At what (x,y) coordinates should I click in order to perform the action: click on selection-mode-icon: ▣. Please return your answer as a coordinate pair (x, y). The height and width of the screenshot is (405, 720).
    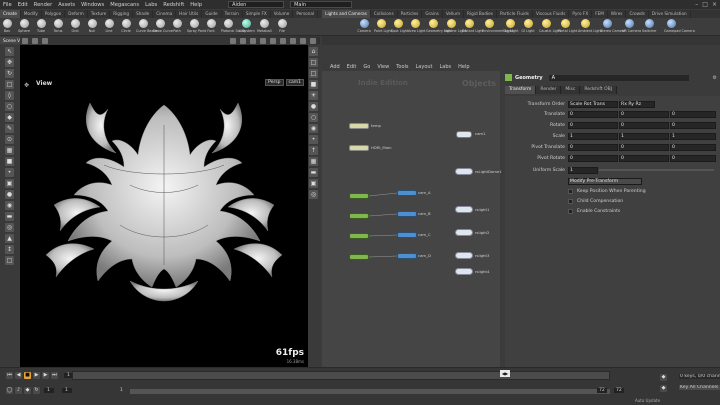
    Looking at the image, I should click on (9, 183).